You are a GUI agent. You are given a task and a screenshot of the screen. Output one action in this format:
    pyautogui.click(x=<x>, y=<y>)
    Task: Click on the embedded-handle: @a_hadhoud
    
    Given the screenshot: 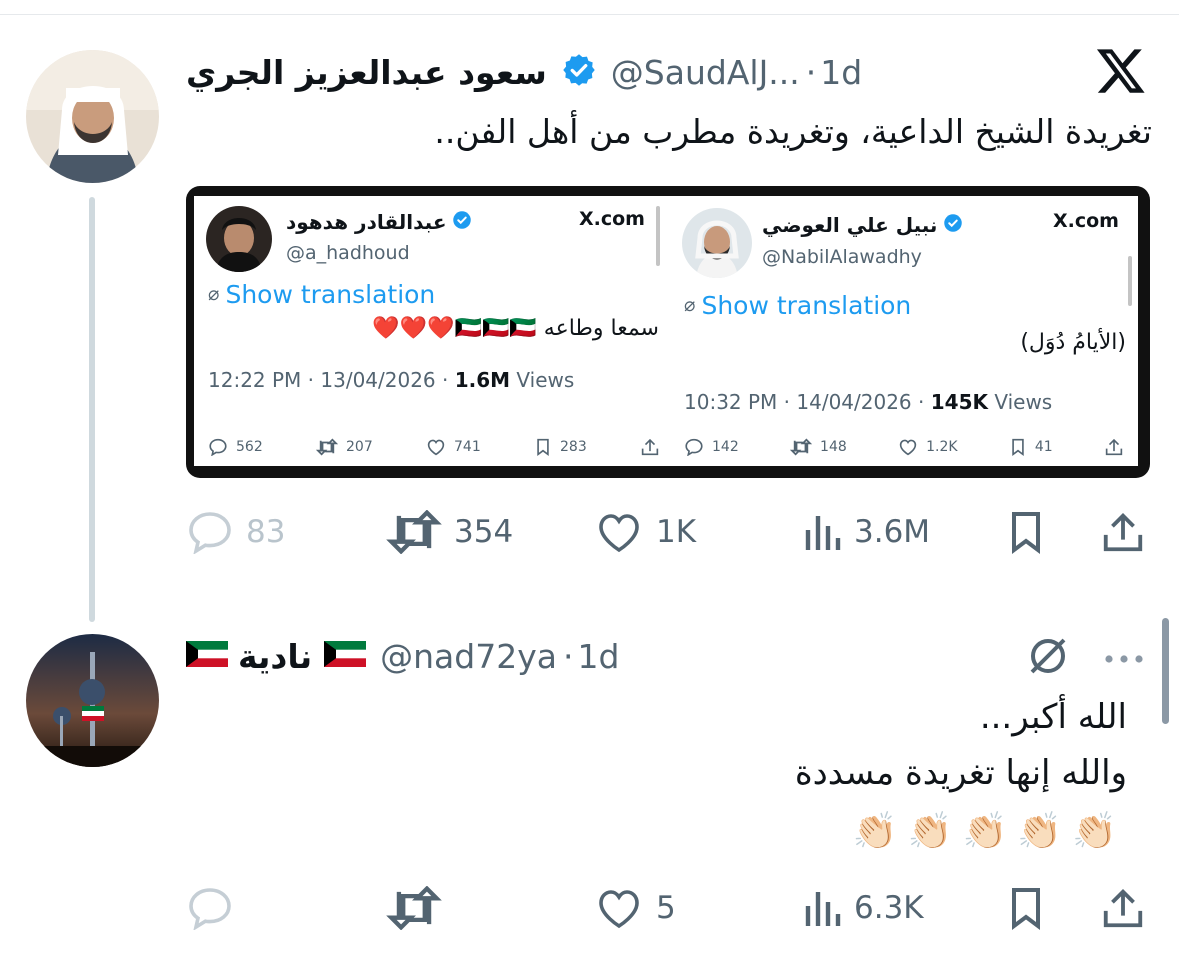 What is the action you would take?
    pyautogui.click(x=348, y=253)
    